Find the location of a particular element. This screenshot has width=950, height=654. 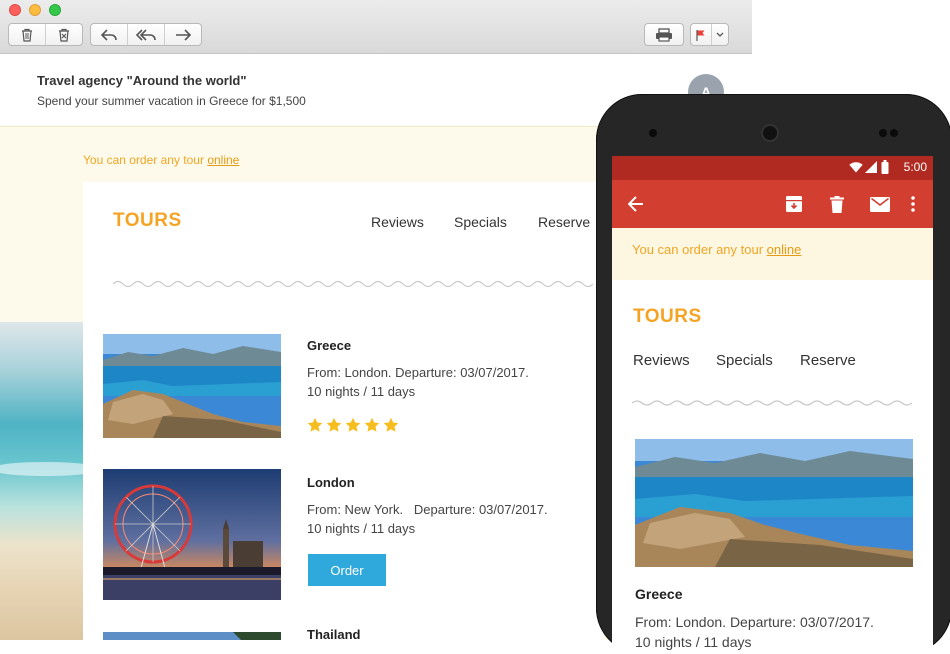

flag-button-group is located at coordinates (709, 34).